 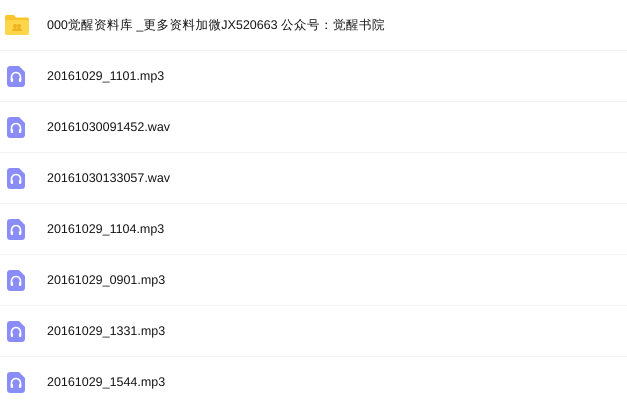 I want to click on file-name: 20161029_1101.mp3, so click(x=105, y=76).